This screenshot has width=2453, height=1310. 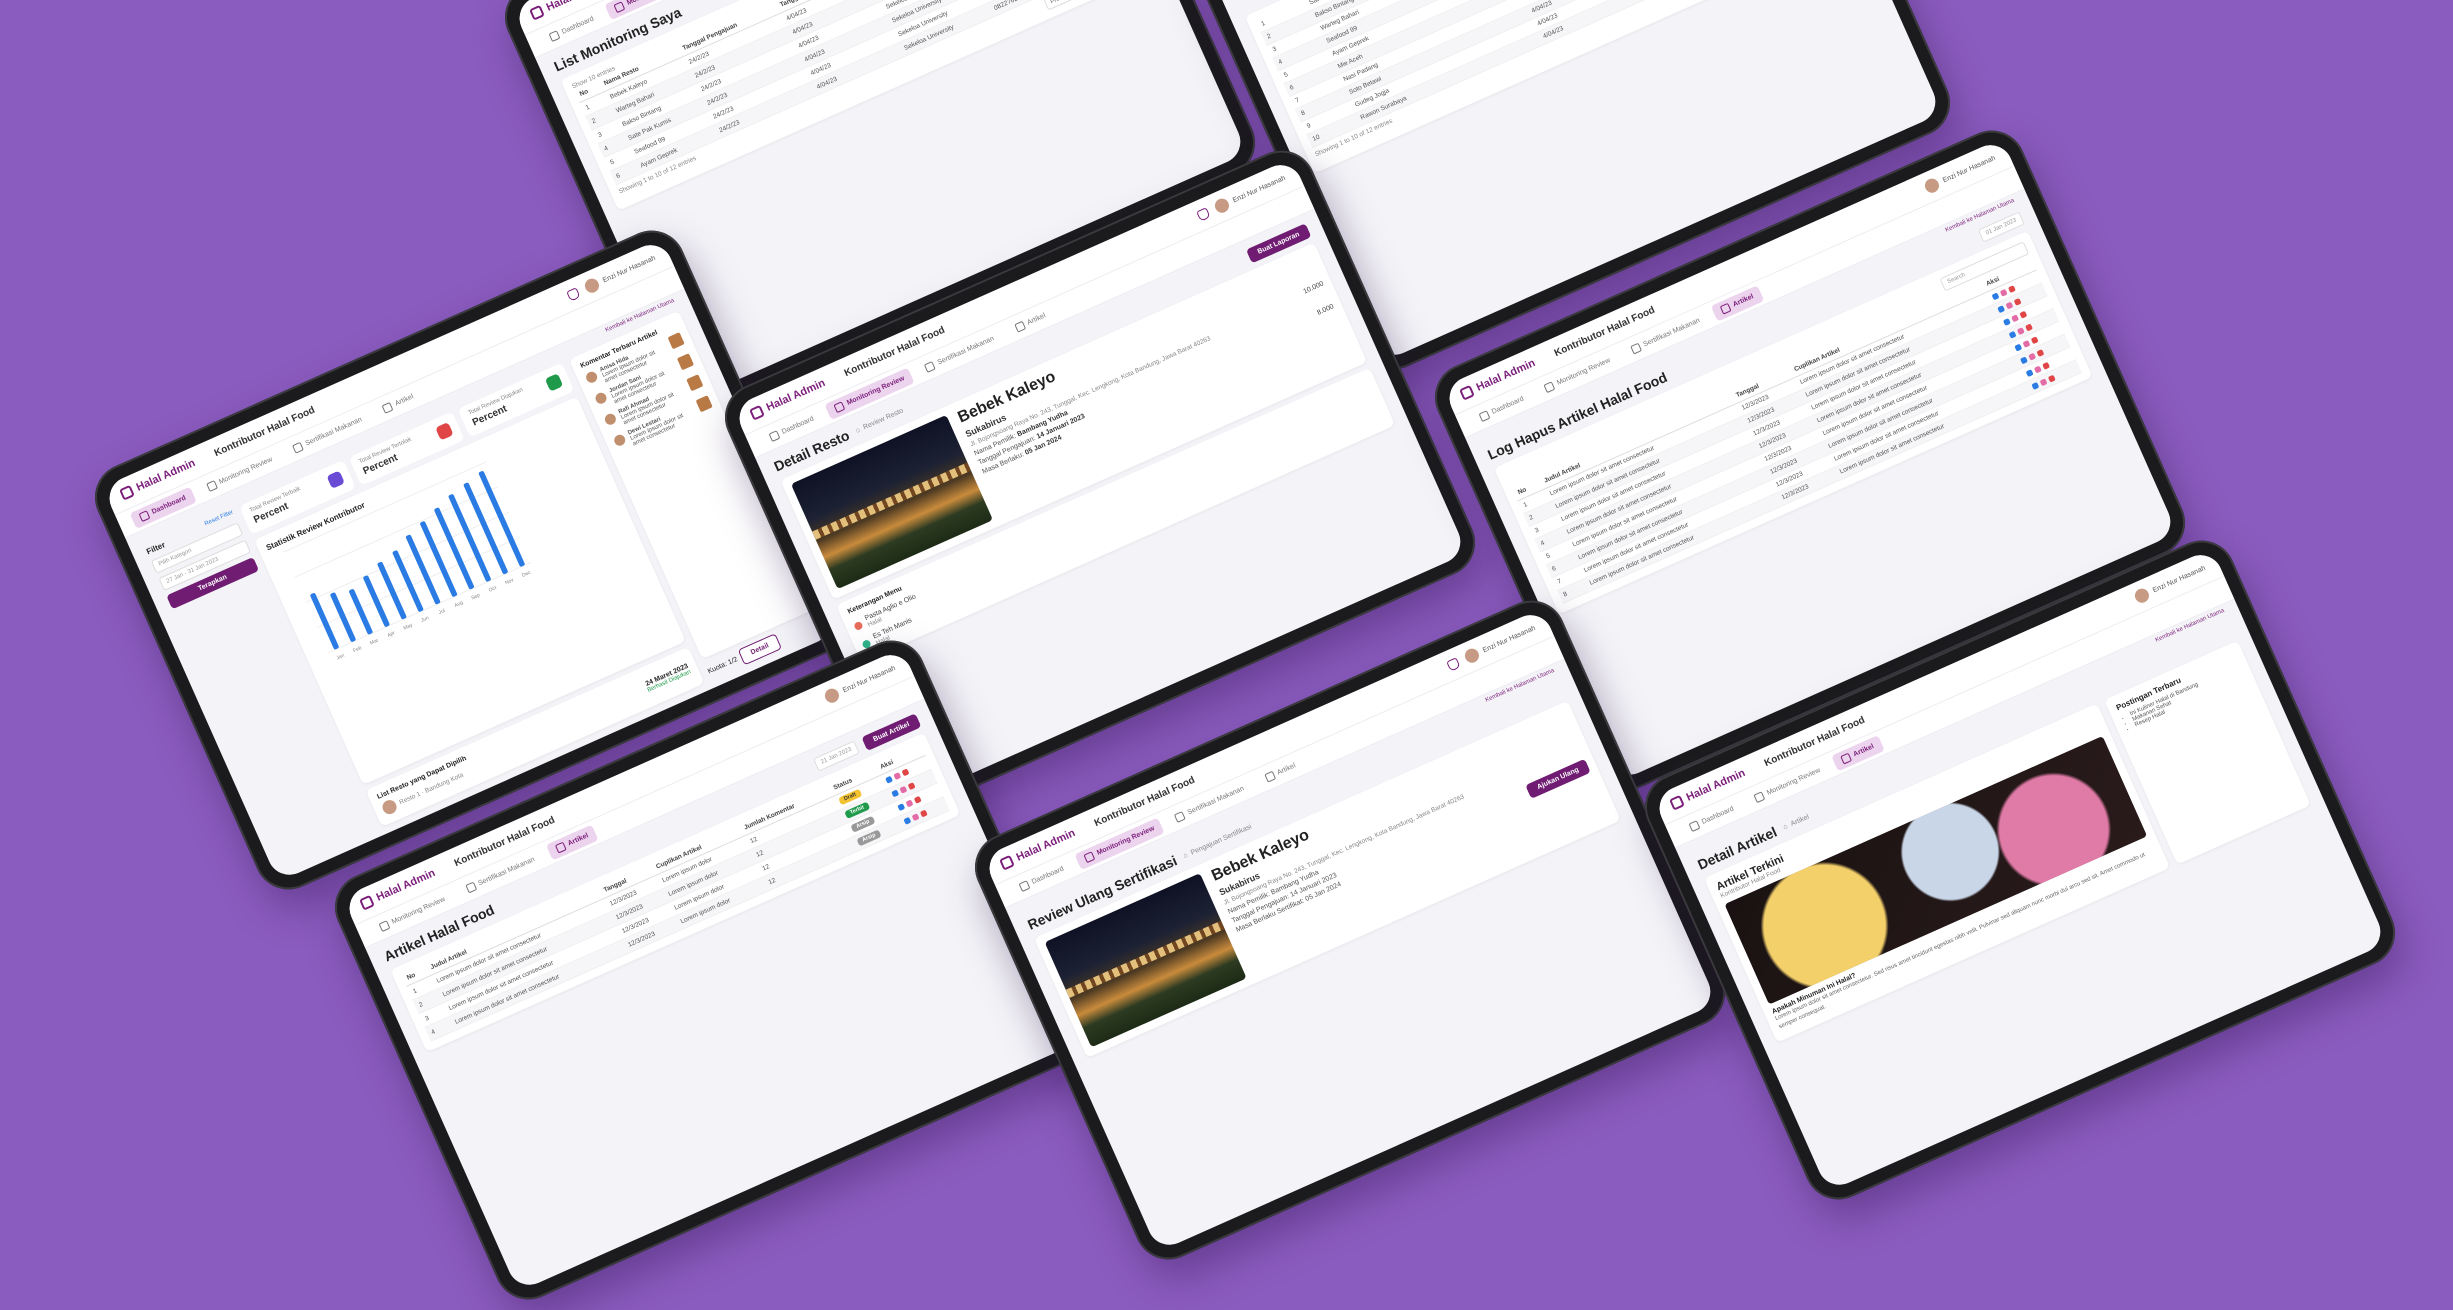 What do you see at coordinates (493, 589) in the screenshot?
I see `x-tick-label: Oct` at bounding box center [493, 589].